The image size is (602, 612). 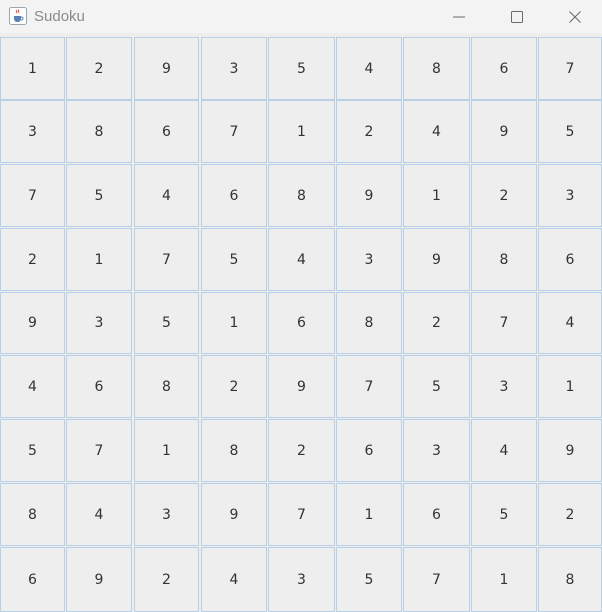 I want to click on sudoku-cell-r7-c8: 4, so click(x=504, y=450).